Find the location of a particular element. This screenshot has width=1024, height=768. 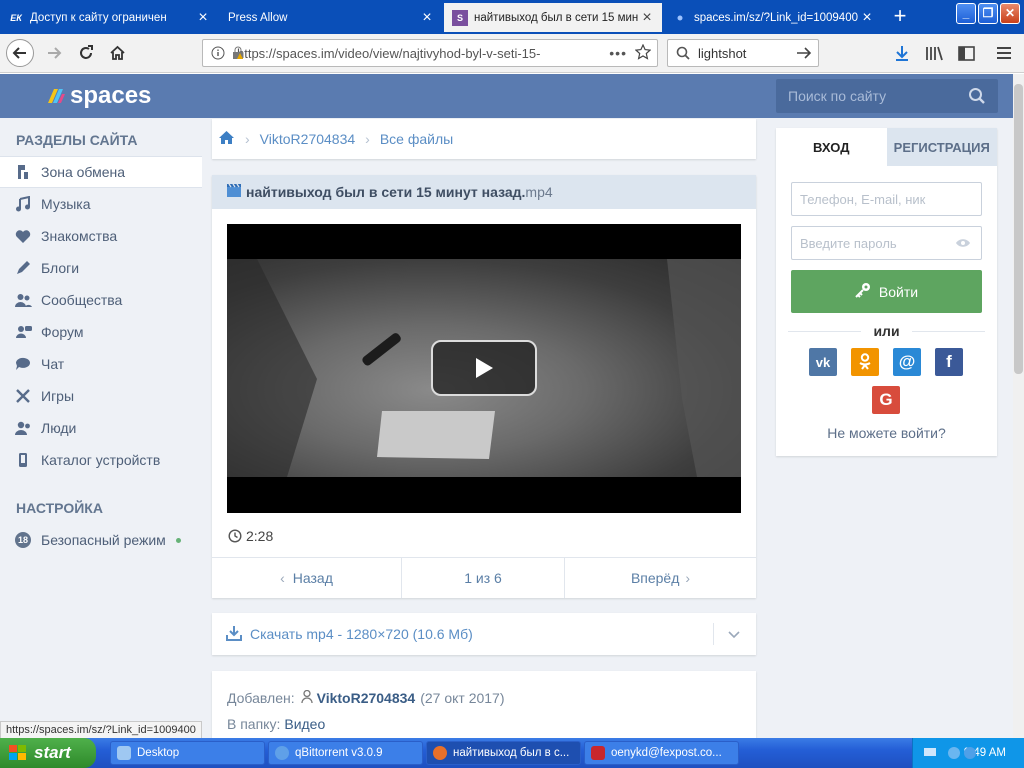

menu-button is located at coordinates (1004, 53).